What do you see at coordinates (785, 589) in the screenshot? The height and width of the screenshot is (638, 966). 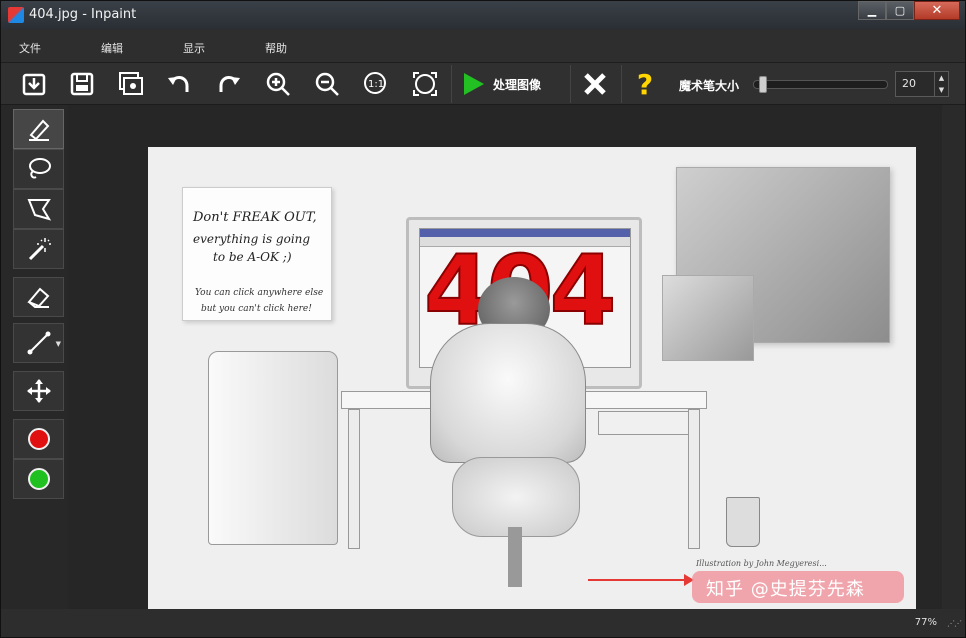 I see `watermark-text: 知乎 @史提芬先森` at bounding box center [785, 589].